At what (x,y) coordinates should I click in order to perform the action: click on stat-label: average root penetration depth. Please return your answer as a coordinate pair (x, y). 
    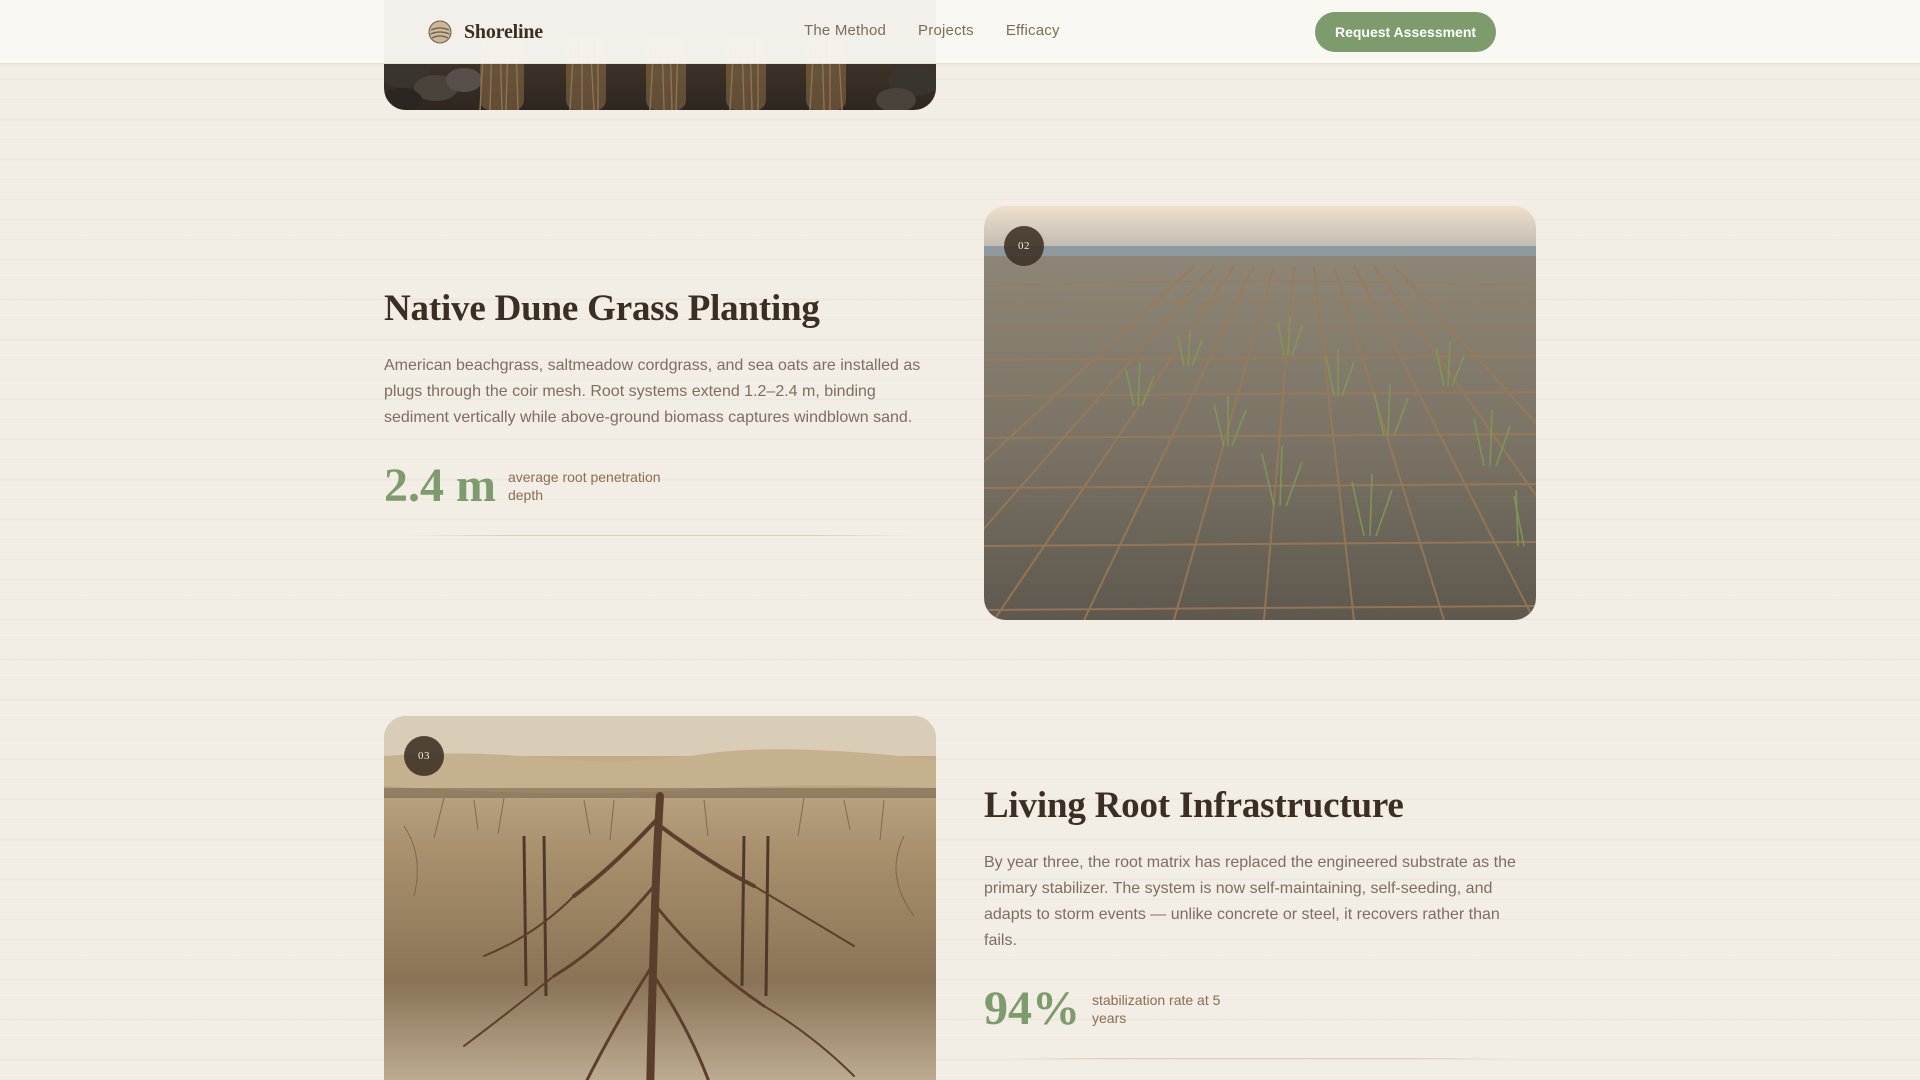
    Looking at the image, I should click on (584, 486).